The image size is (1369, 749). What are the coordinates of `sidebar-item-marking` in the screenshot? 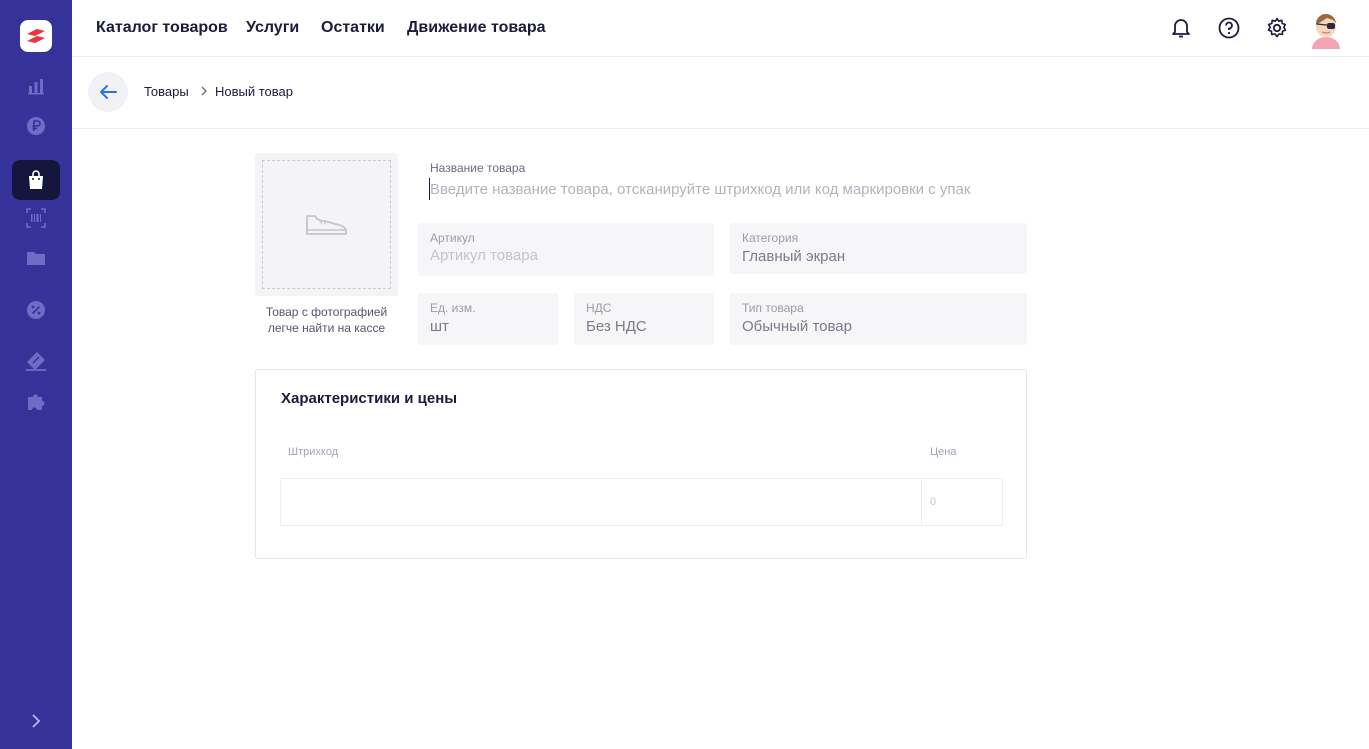 It's located at (36, 218).